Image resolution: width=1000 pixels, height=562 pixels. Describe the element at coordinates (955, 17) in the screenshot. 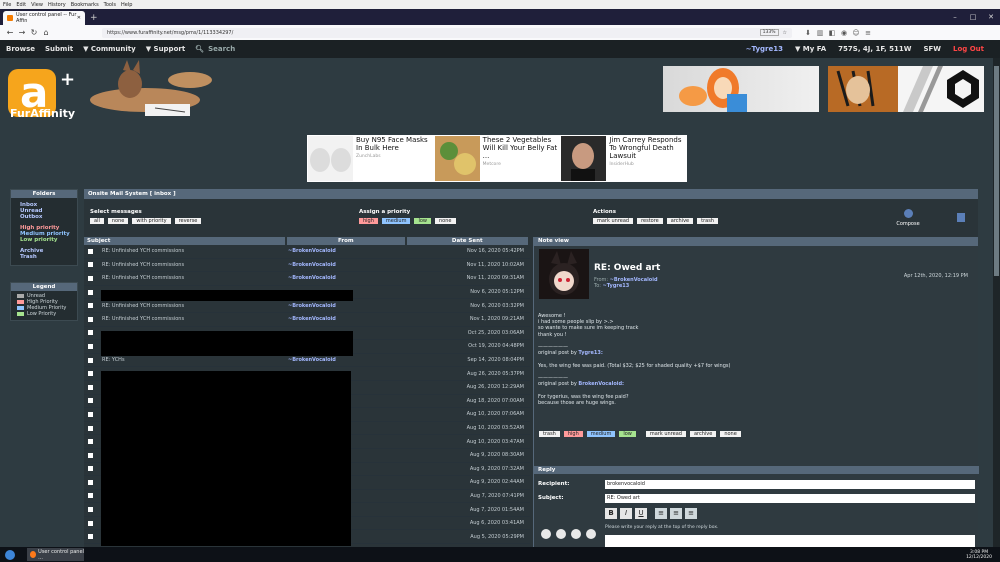

I see `minimize-icon: –` at that location.